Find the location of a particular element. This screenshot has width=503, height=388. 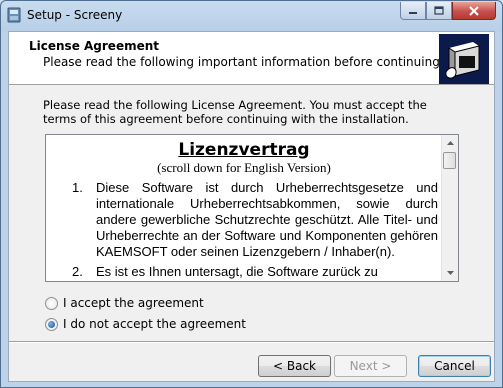

decline-option: I do not accept the agreement is located at coordinates (145, 324).